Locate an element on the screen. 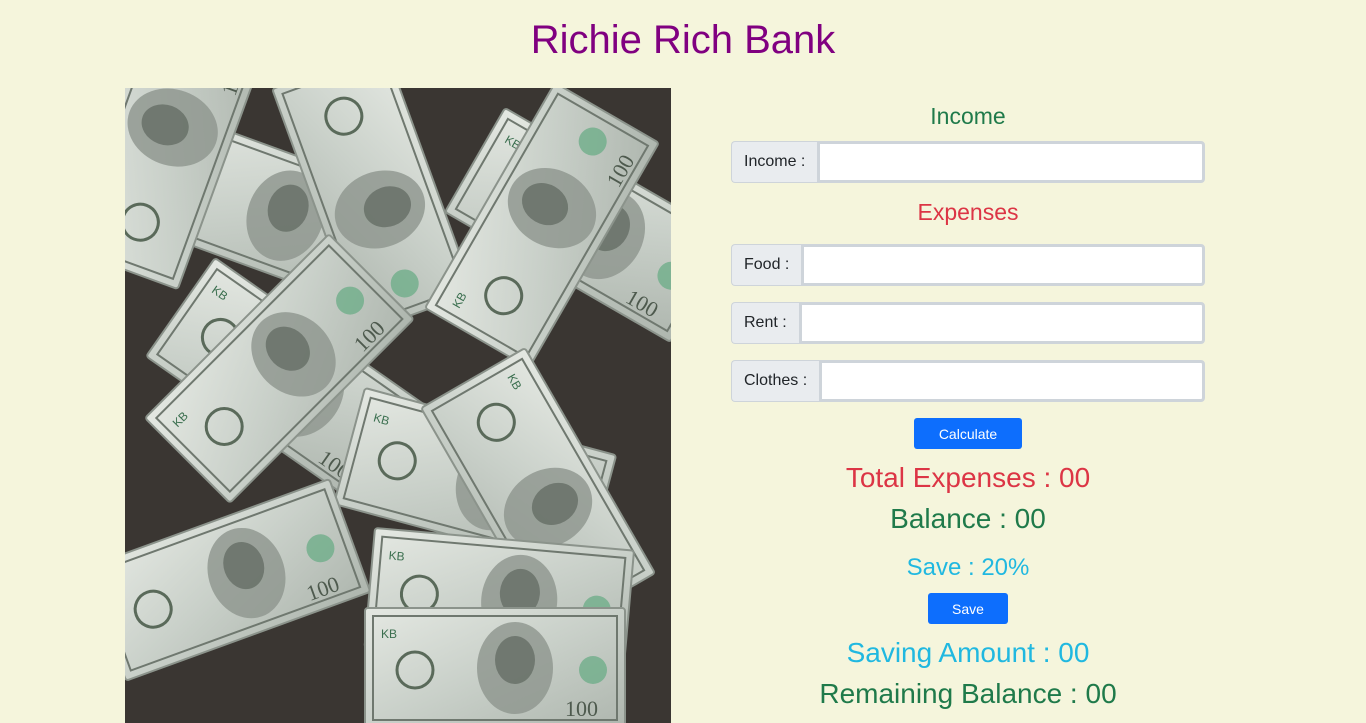  clothes-input-group: Clothes : is located at coordinates (968, 381).